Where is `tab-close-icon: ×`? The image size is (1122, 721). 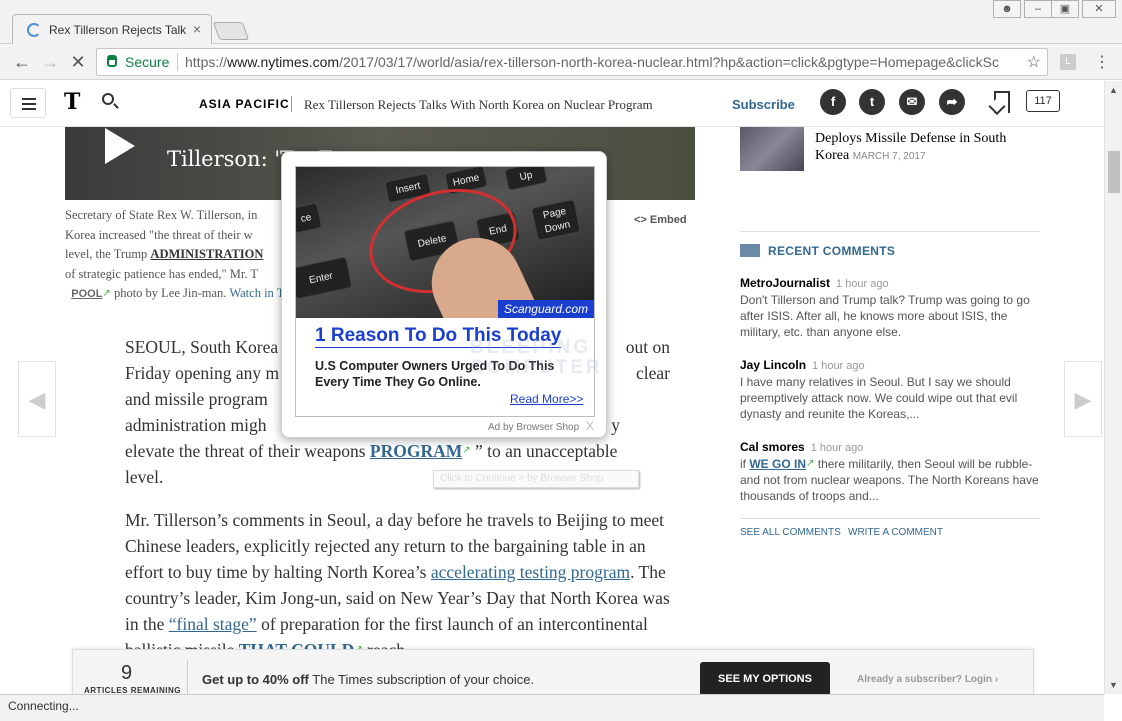
tab-close-icon: × is located at coordinates (197, 29).